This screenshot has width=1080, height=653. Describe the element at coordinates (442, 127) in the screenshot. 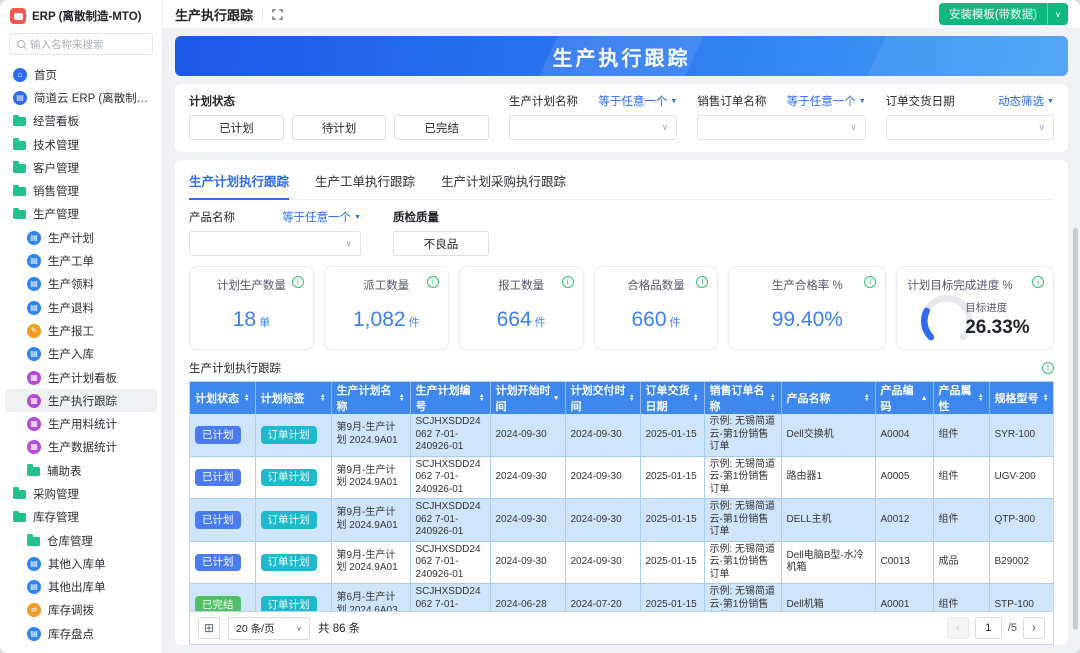

I see `plan-status-option-button: 已完结` at that location.